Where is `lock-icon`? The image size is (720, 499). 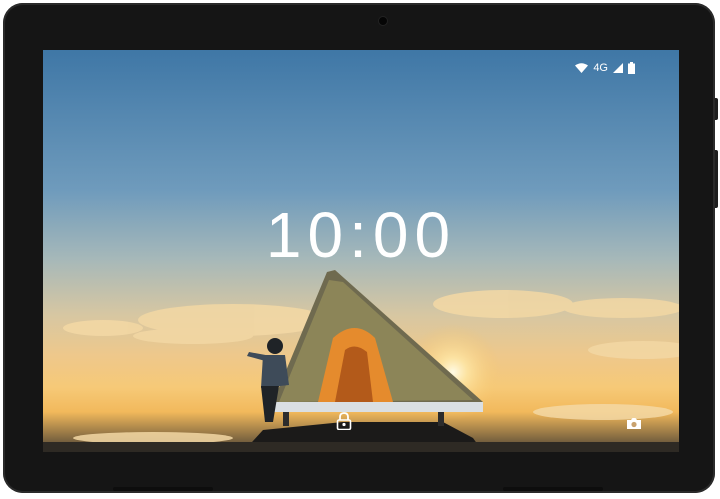 lock-icon is located at coordinates (344, 421).